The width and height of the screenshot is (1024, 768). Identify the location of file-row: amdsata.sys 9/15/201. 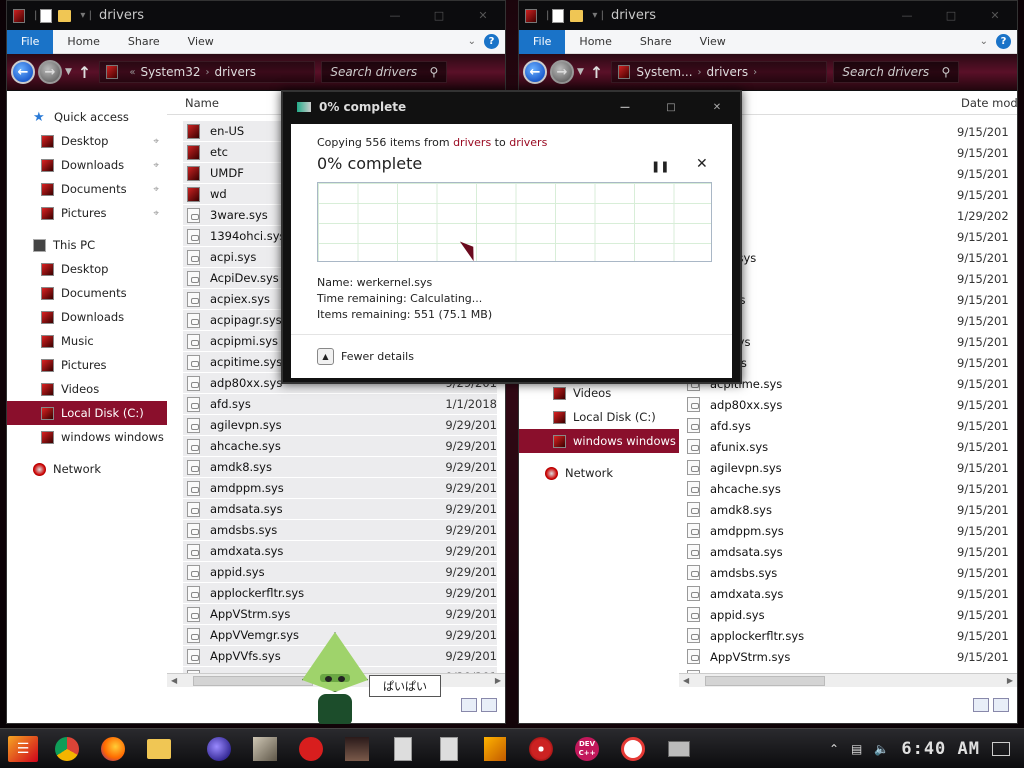
(848, 551).